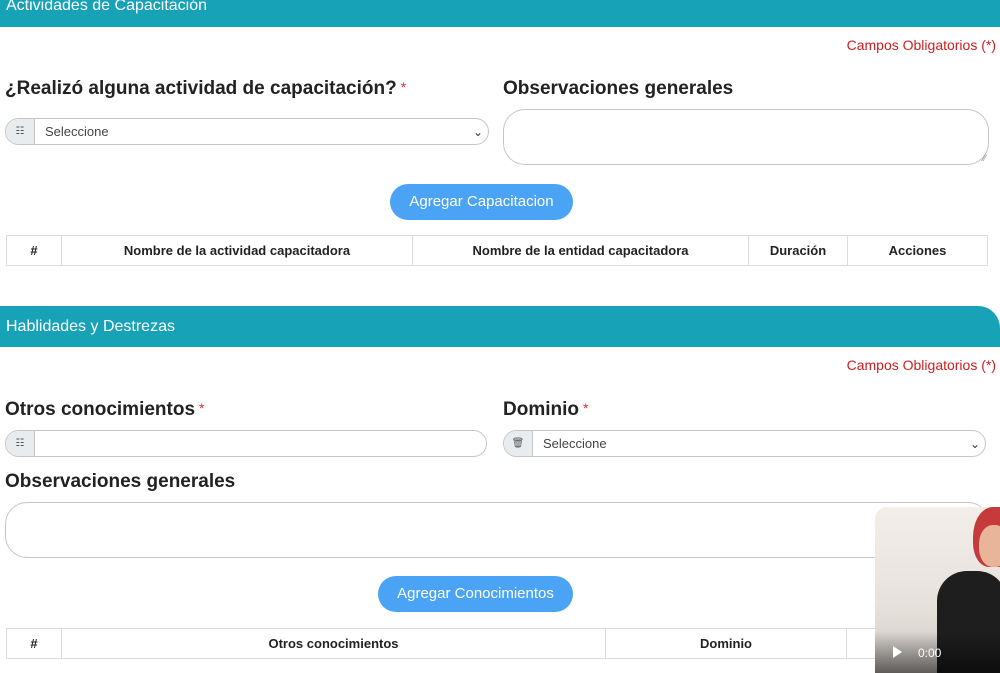  I want to click on section-title: Actividades de Capacitación, so click(107, 7).